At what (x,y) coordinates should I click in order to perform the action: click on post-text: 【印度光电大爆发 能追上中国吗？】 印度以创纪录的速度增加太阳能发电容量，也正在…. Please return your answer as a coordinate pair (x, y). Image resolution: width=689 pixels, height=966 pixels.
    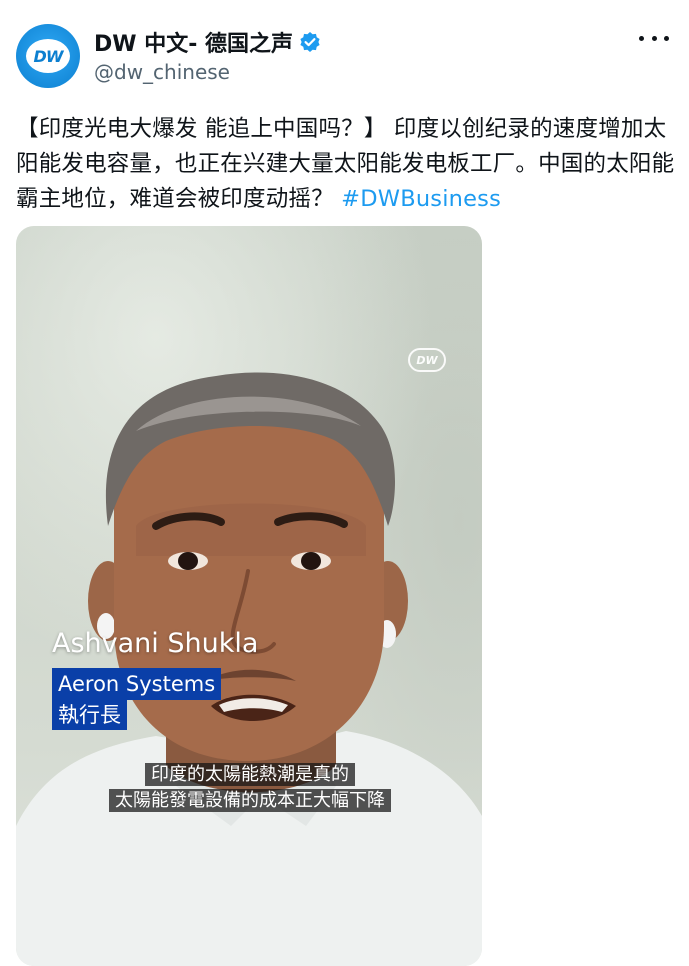
    Looking at the image, I should click on (346, 164).